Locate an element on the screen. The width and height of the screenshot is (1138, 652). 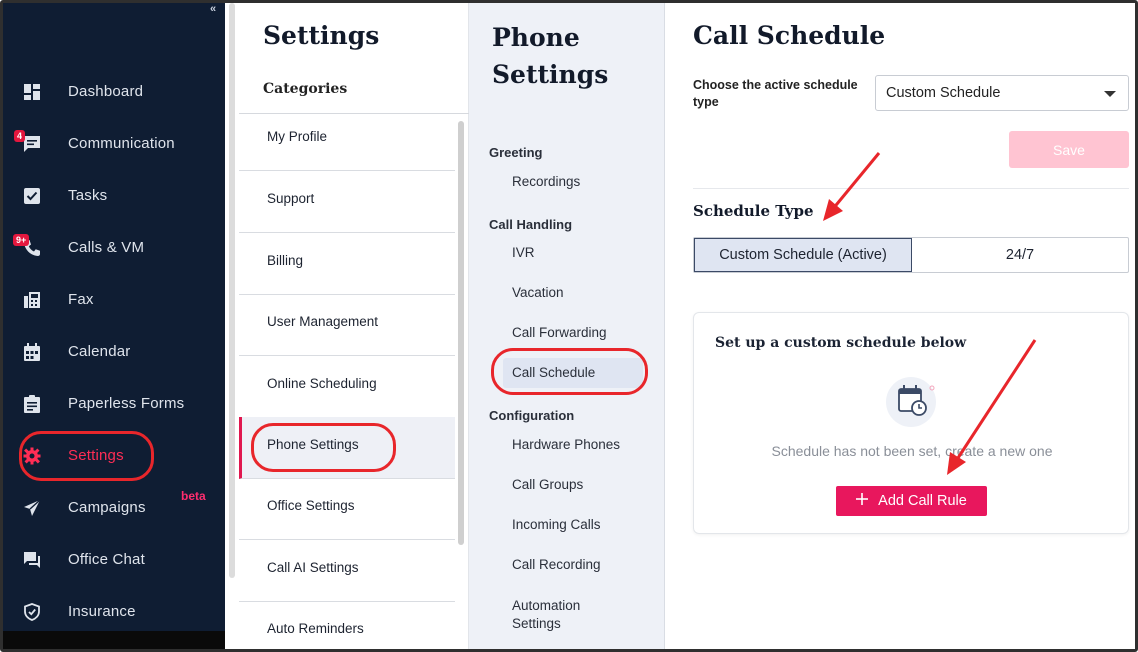
category-label: Call AI Settings is located at coordinates (313, 567).